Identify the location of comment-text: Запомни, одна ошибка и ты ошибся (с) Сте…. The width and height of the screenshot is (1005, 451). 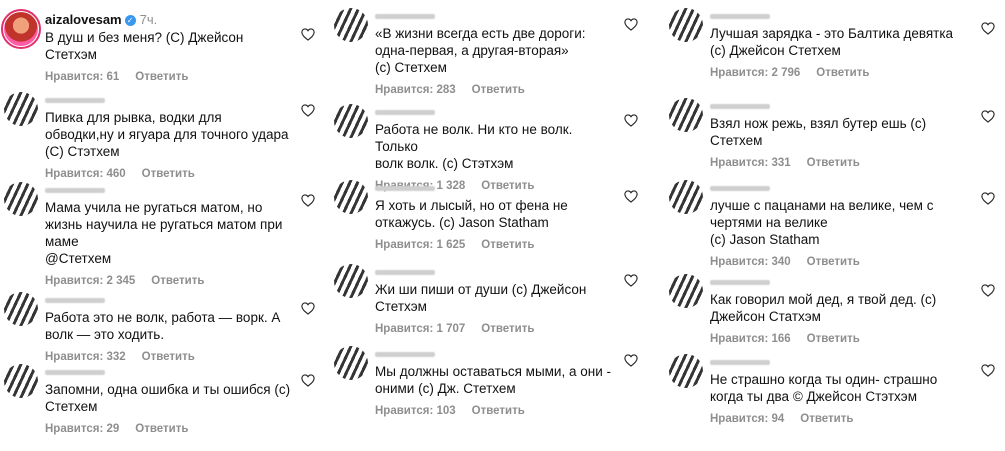
(168, 398).